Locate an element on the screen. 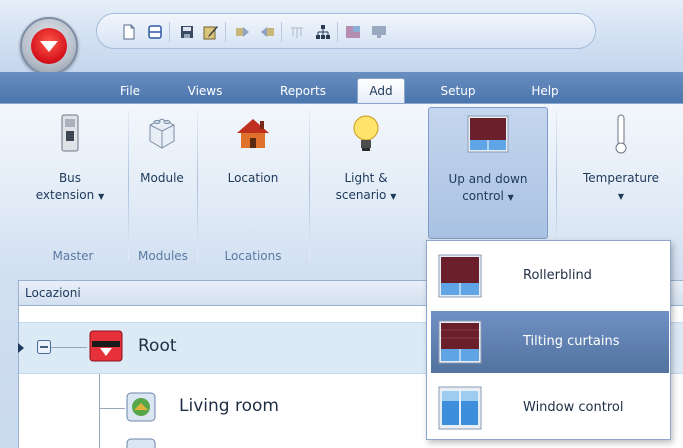  light-scenario-label-line2: scenario ▼ is located at coordinates (366, 195).